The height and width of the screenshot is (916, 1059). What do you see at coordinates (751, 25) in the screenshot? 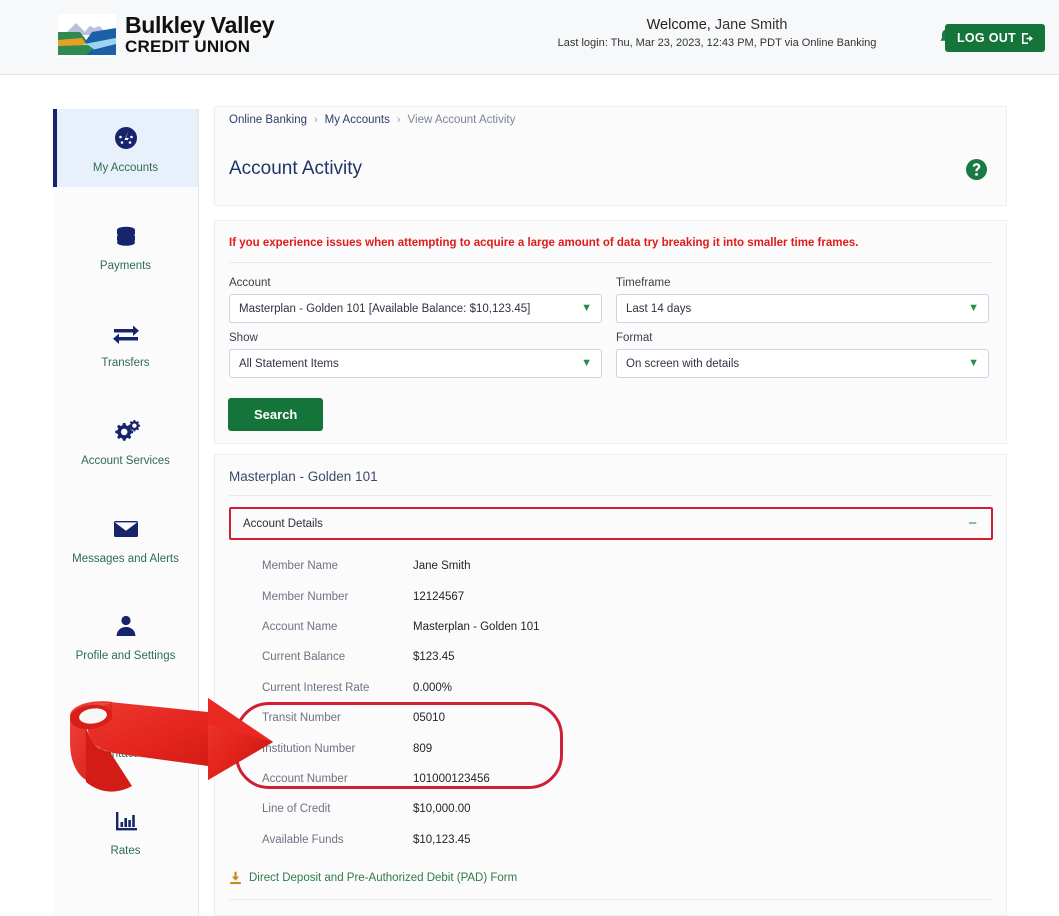
I see `user-name: Jane Smith` at bounding box center [751, 25].